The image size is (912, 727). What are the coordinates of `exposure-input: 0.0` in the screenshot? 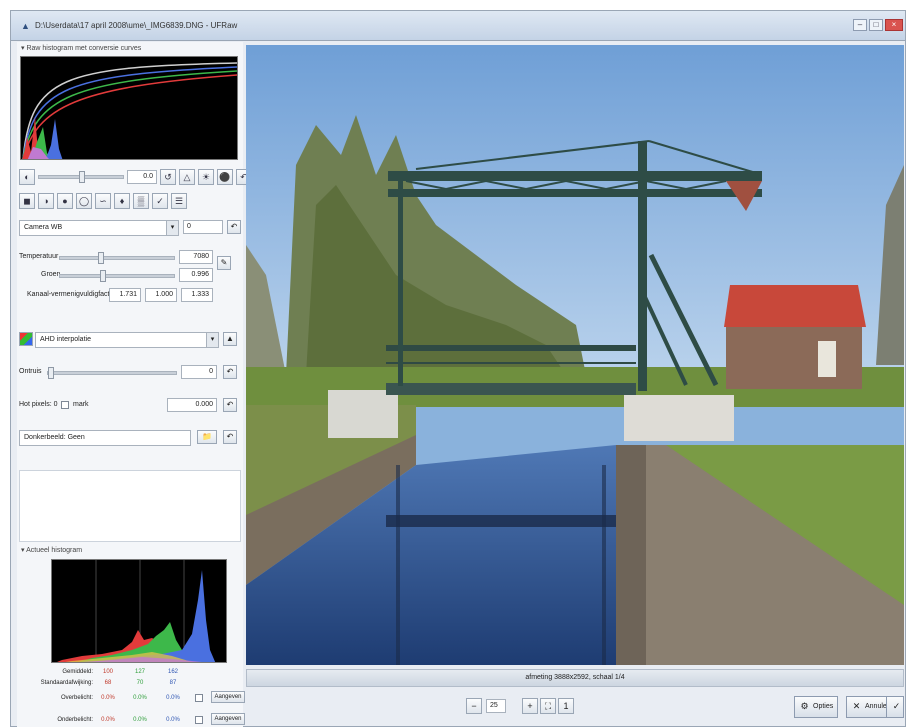 It's located at (142, 177).